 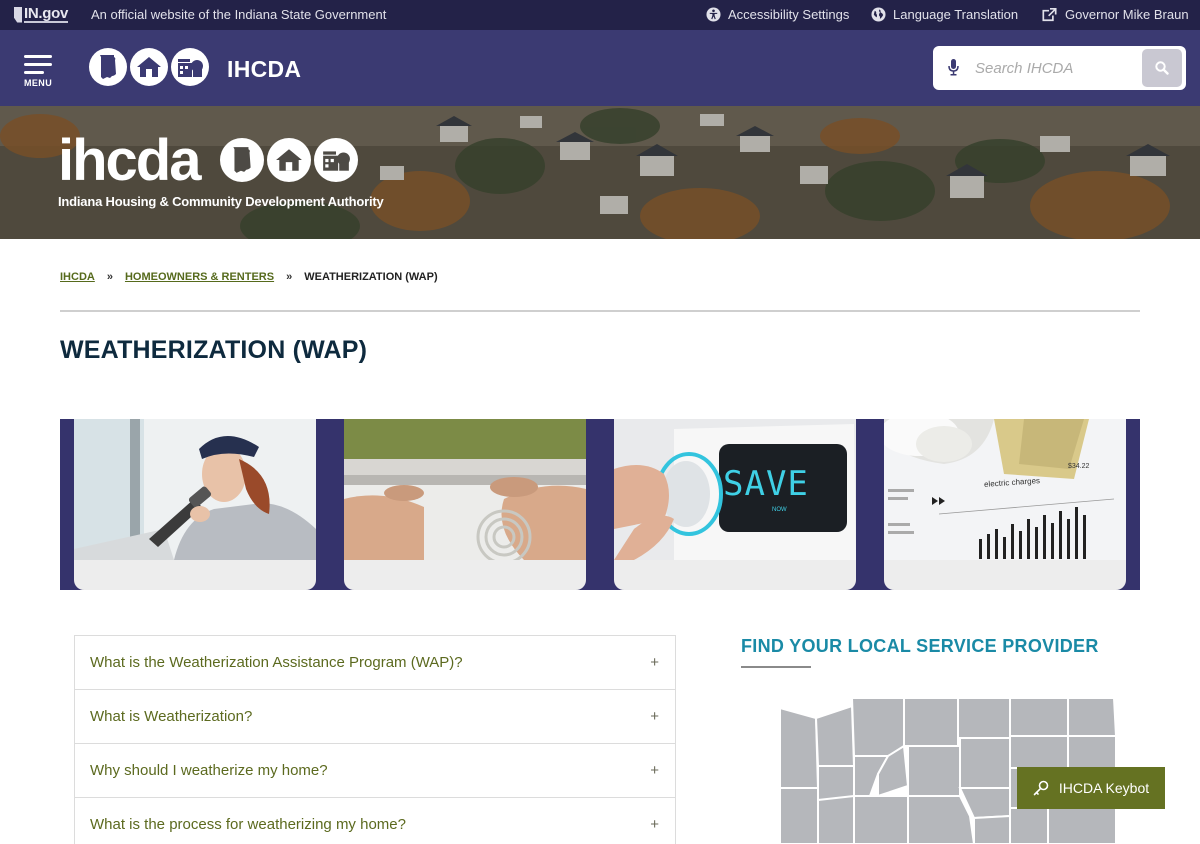 What do you see at coordinates (77, 277) in the screenshot?
I see `breadcrumb-ihcda: IHCDA` at bounding box center [77, 277].